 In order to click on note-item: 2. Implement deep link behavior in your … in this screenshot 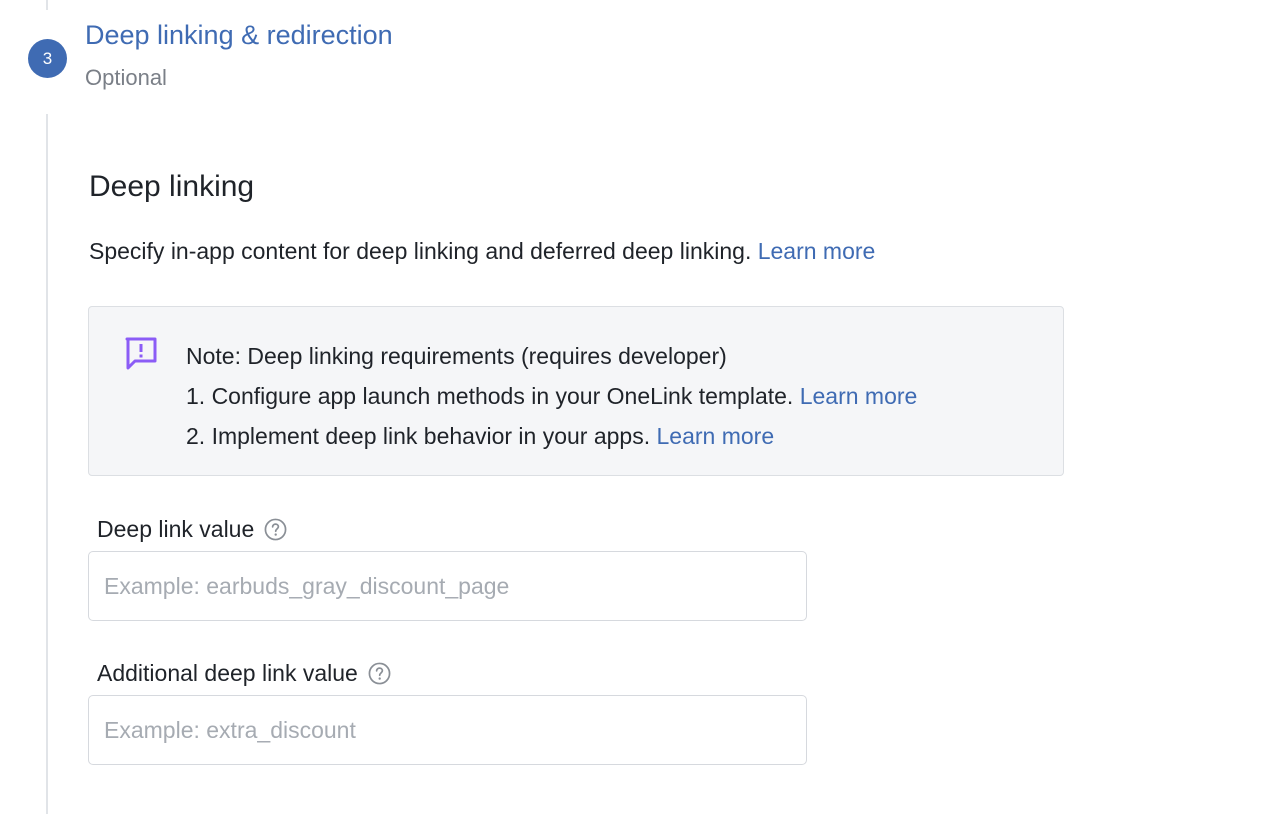, I will do `click(551, 436)`.